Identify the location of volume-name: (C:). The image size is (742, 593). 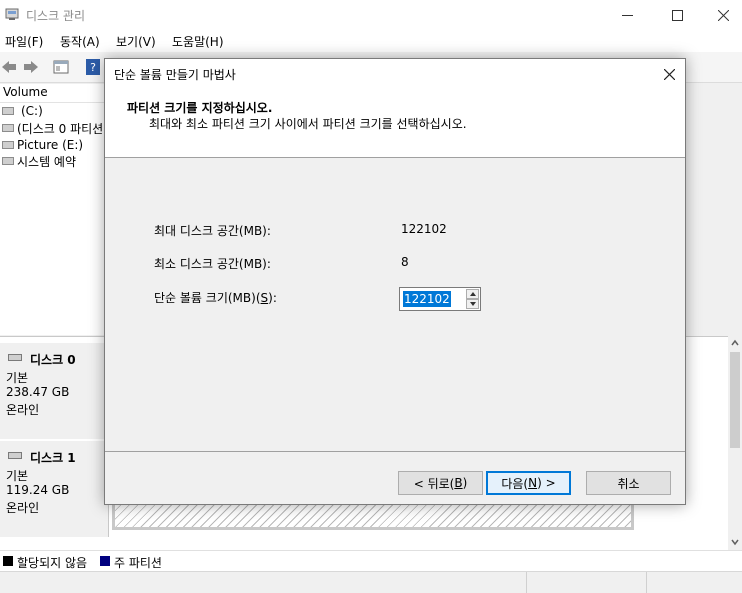
(32, 111).